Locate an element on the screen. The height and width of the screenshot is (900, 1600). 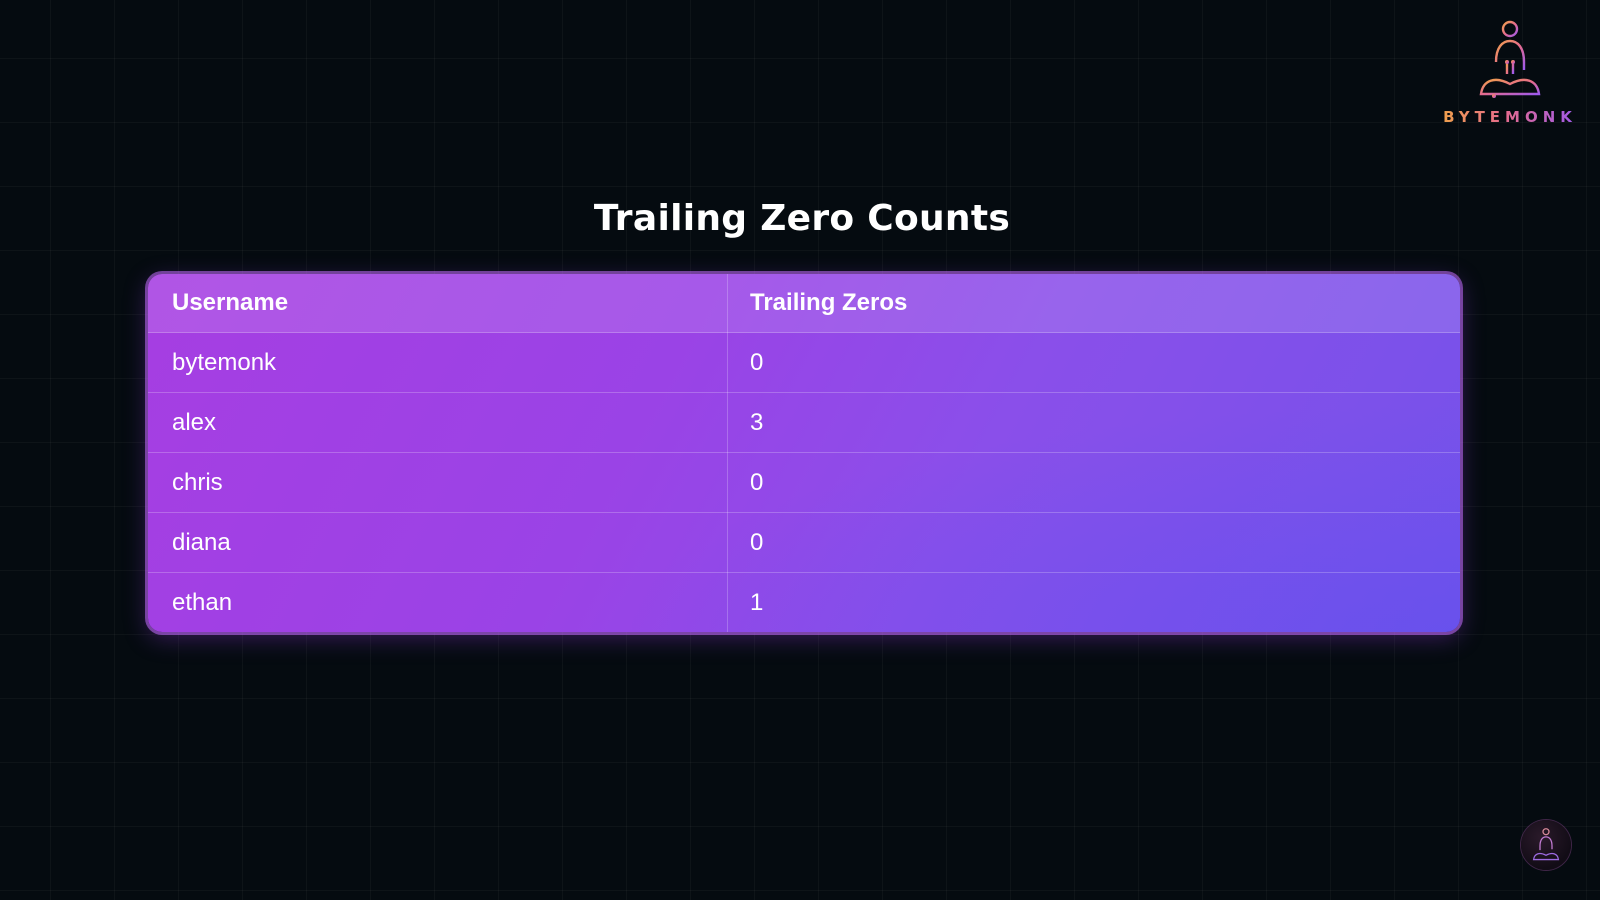
meditating-monk-icon is located at coordinates (1510, 59).